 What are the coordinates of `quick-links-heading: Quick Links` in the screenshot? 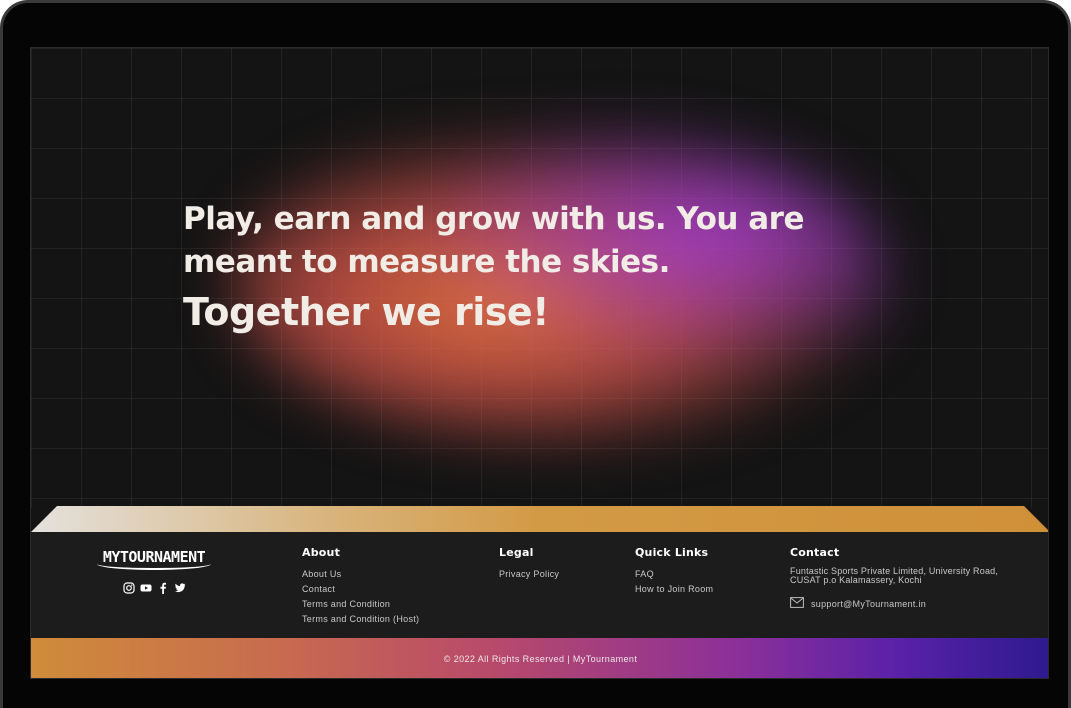 It's located at (672, 552).